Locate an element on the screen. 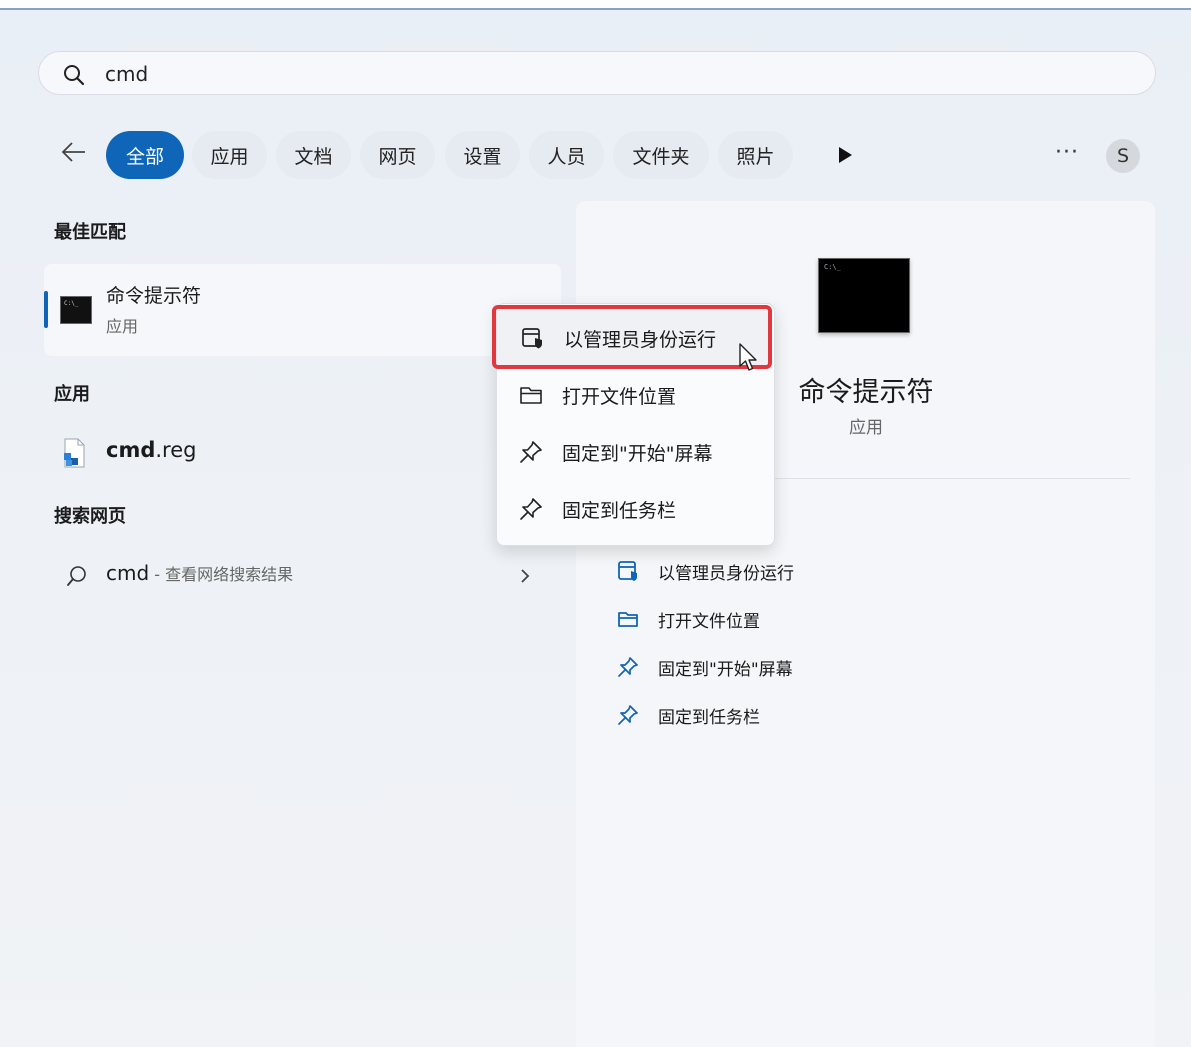  best-match-title: 命令提示符 is located at coordinates (154, 296).